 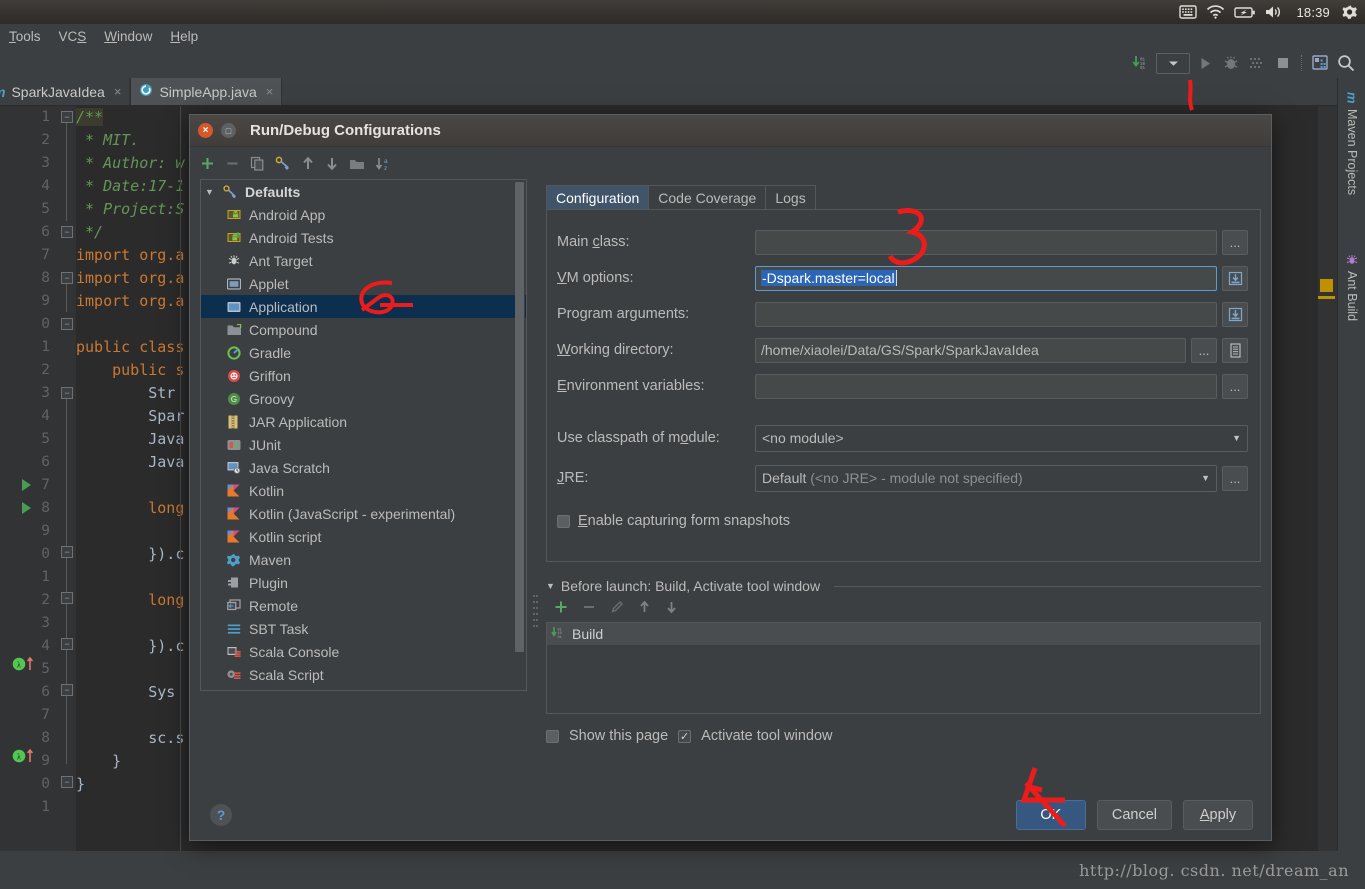 I want to click on keyboard-icon, so click(x=1188, y=12).